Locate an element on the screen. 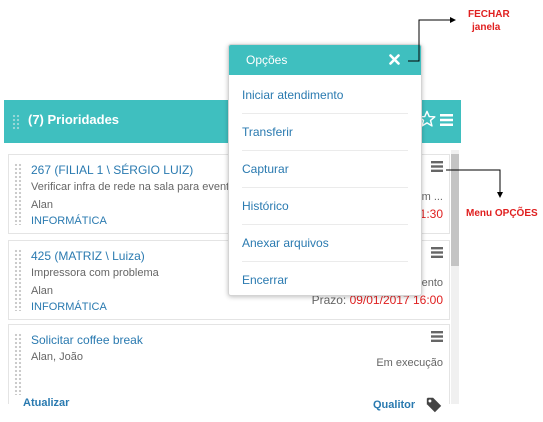 This screenshot has width=543, height=422. annotation-arrows is located at coordinates (455, 107).